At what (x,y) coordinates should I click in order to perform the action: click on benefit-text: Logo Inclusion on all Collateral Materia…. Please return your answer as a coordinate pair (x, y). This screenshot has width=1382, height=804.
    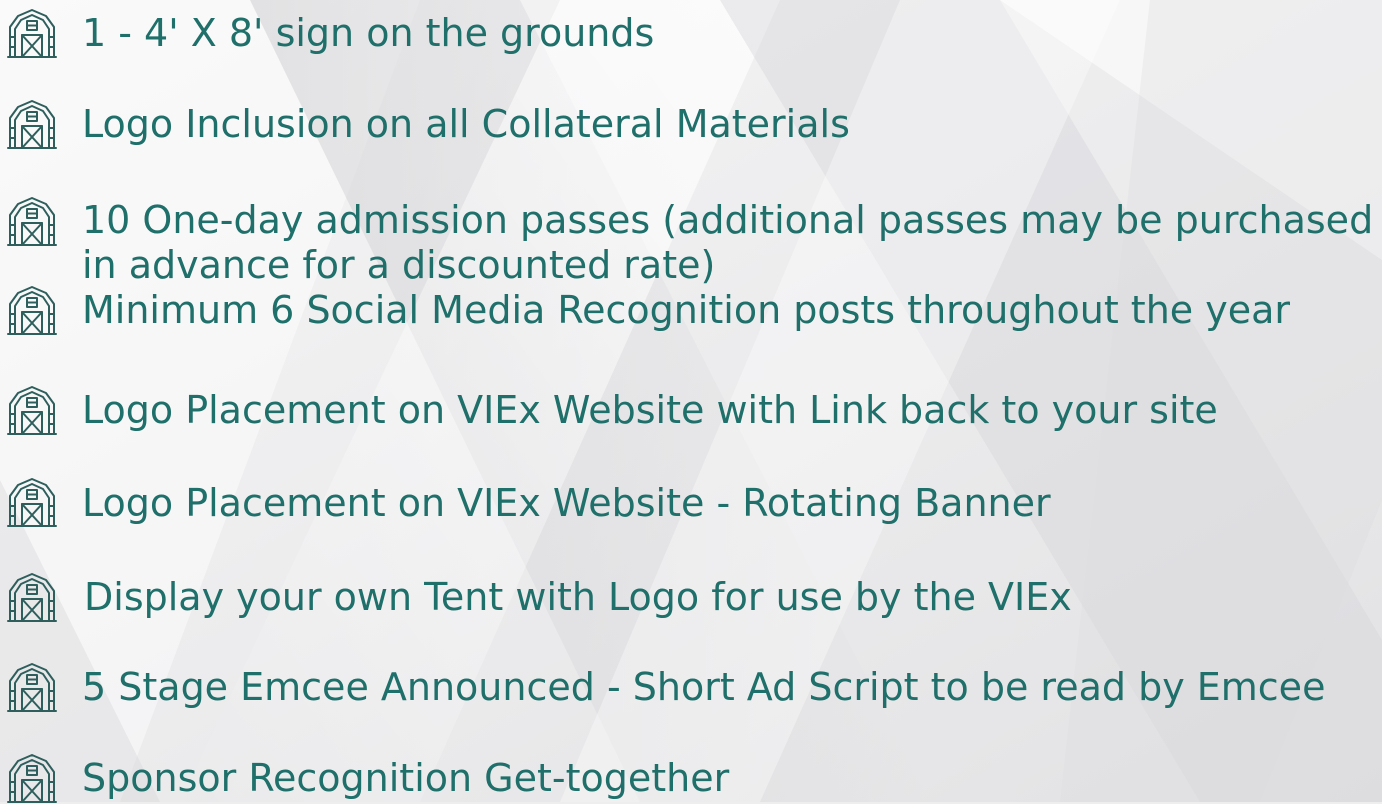
    Looking at the image, I should click on (466, 124).